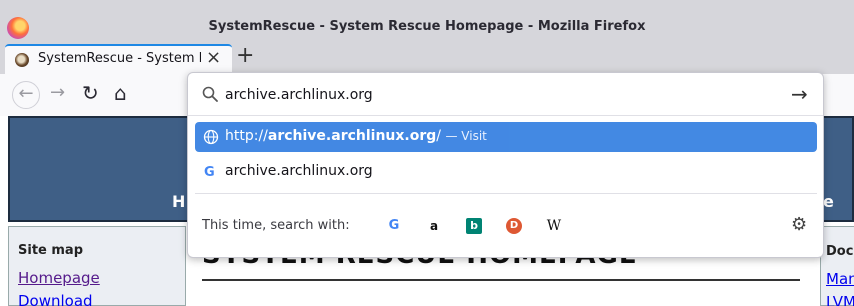 The width and height of the screenshot is (854, 306). What do you see at coordinates (211, 137) in the screenshot?
I see `globe-icon` at bounding box center [211, 137].